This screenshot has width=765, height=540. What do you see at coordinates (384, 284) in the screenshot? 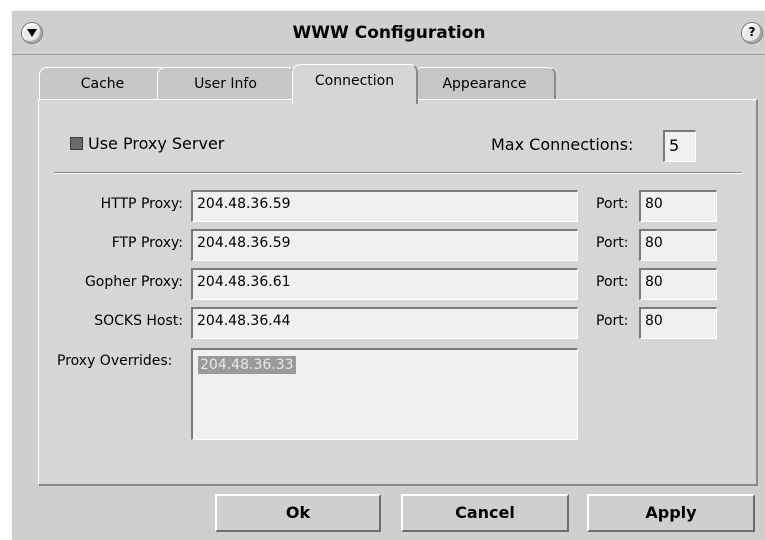
I see `gopher-proxy-field: 204.48.36.61` at bounding box center [384, 284].